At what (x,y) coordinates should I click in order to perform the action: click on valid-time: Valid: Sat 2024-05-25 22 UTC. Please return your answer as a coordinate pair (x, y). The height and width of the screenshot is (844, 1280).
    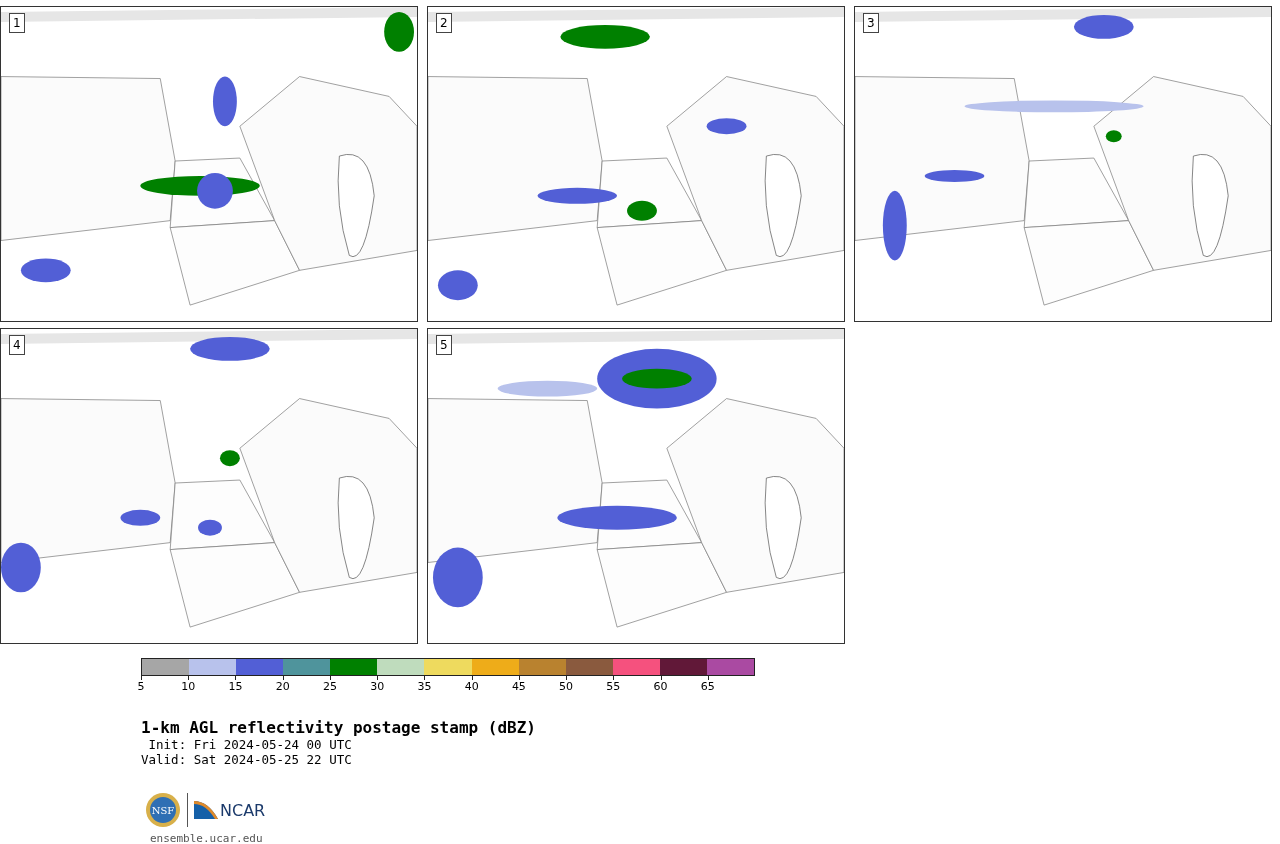
    Looking at the image, I should click on (247, 759).